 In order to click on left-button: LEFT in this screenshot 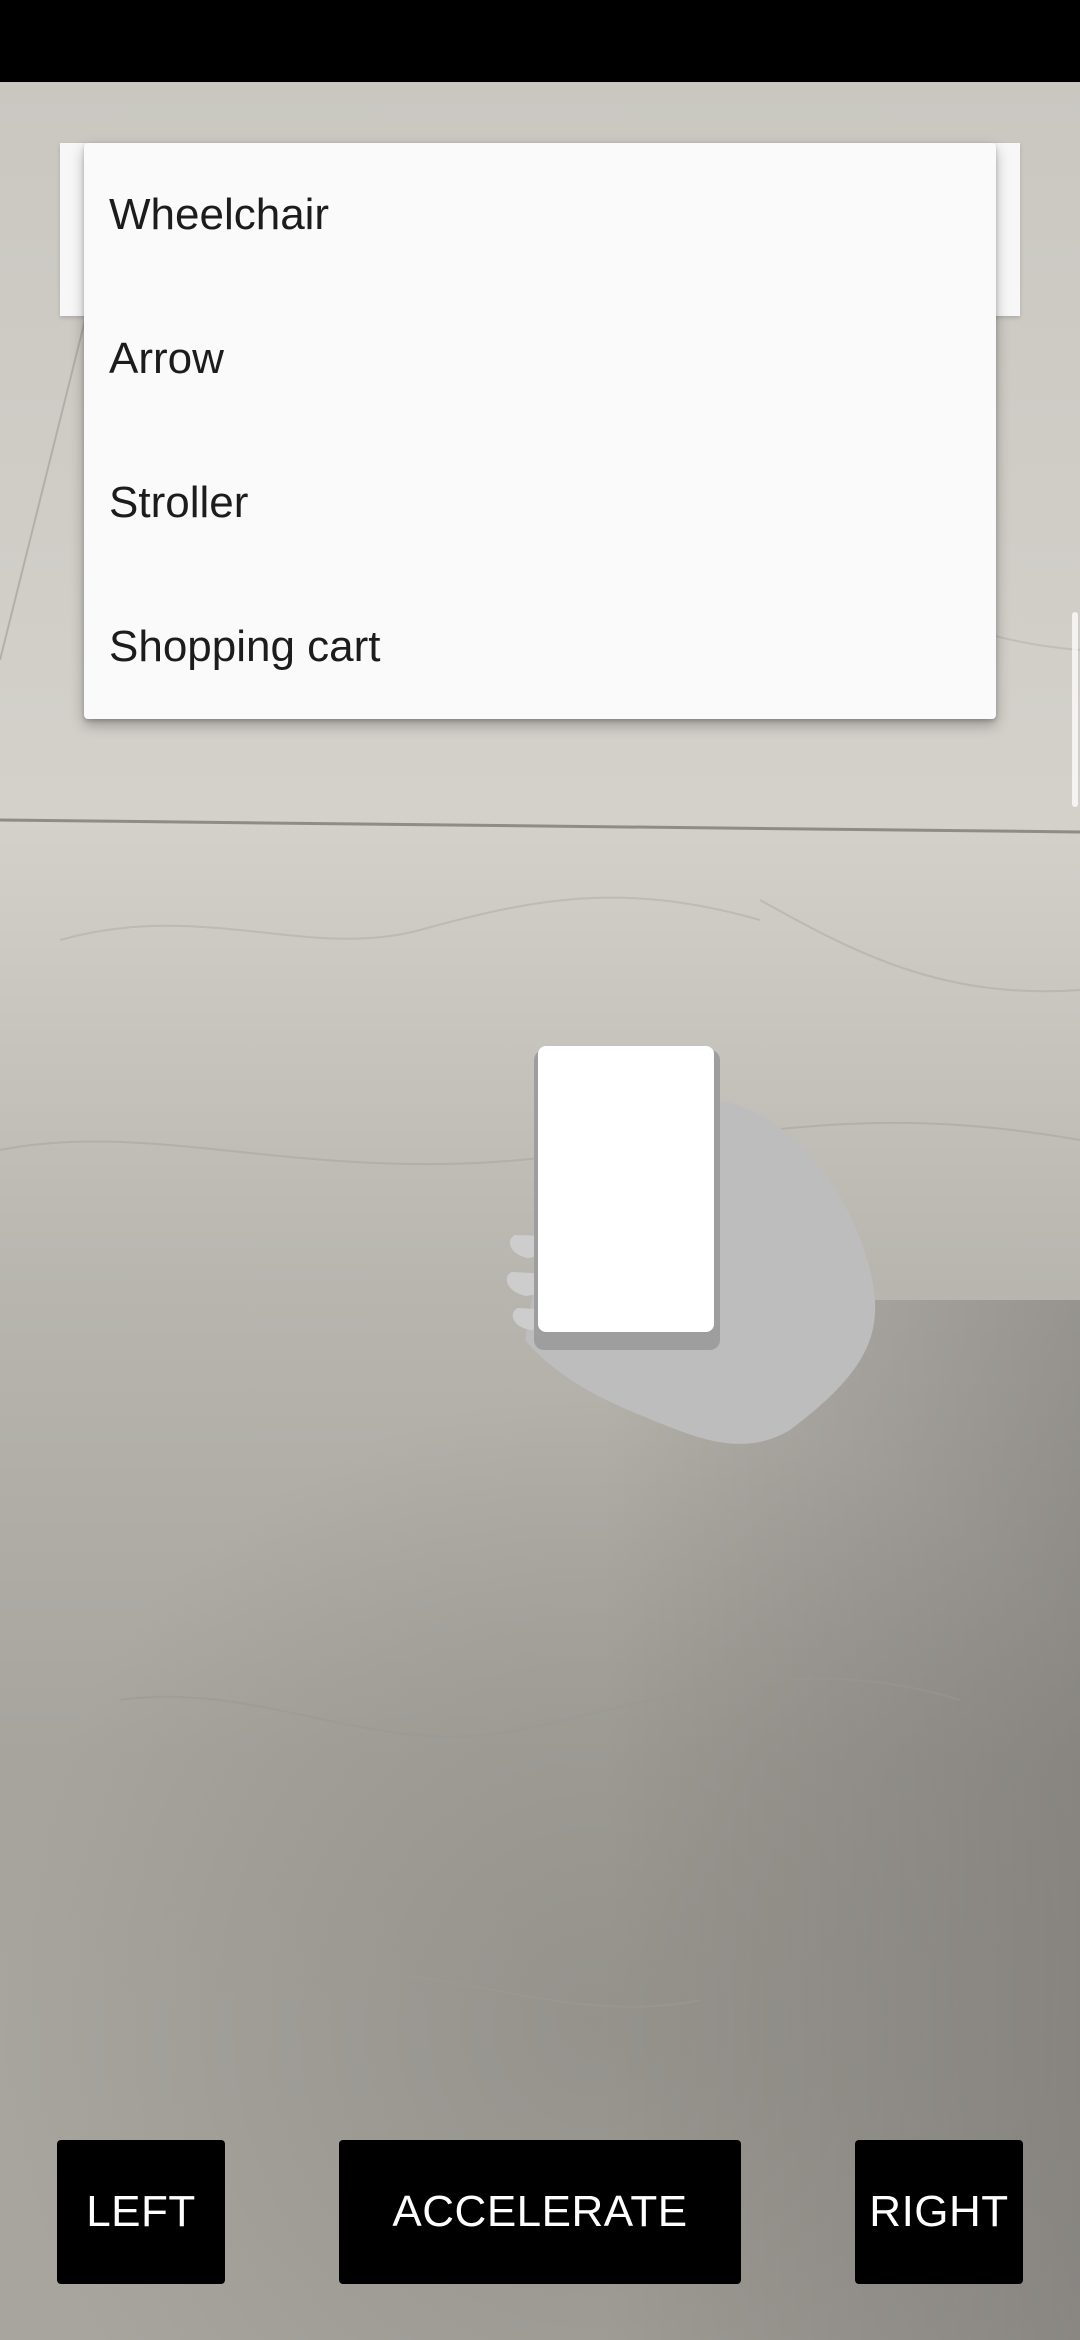, I will do `click(141, 2212)`.